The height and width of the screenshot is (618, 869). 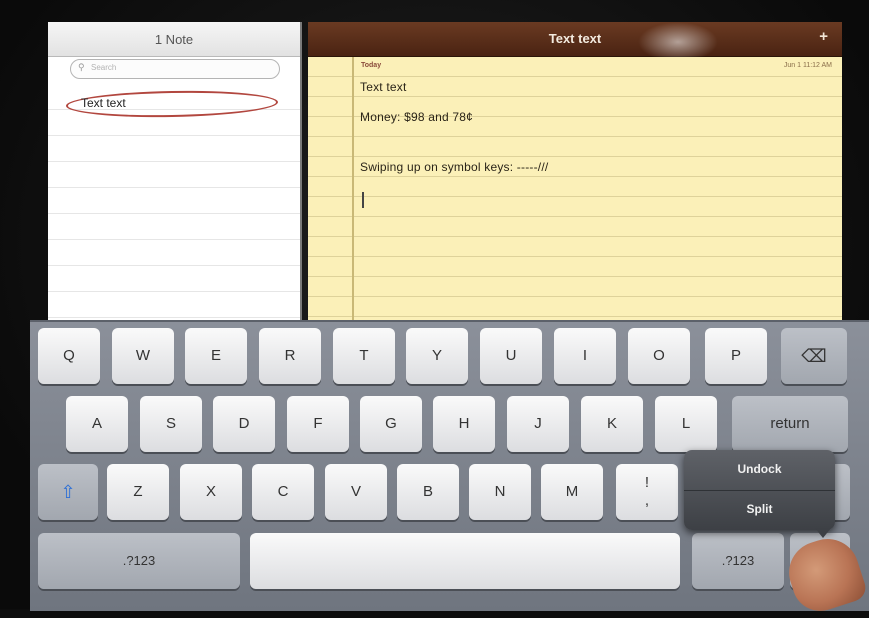 I want to click on add-note-button: +, so click(x=823, y=36).